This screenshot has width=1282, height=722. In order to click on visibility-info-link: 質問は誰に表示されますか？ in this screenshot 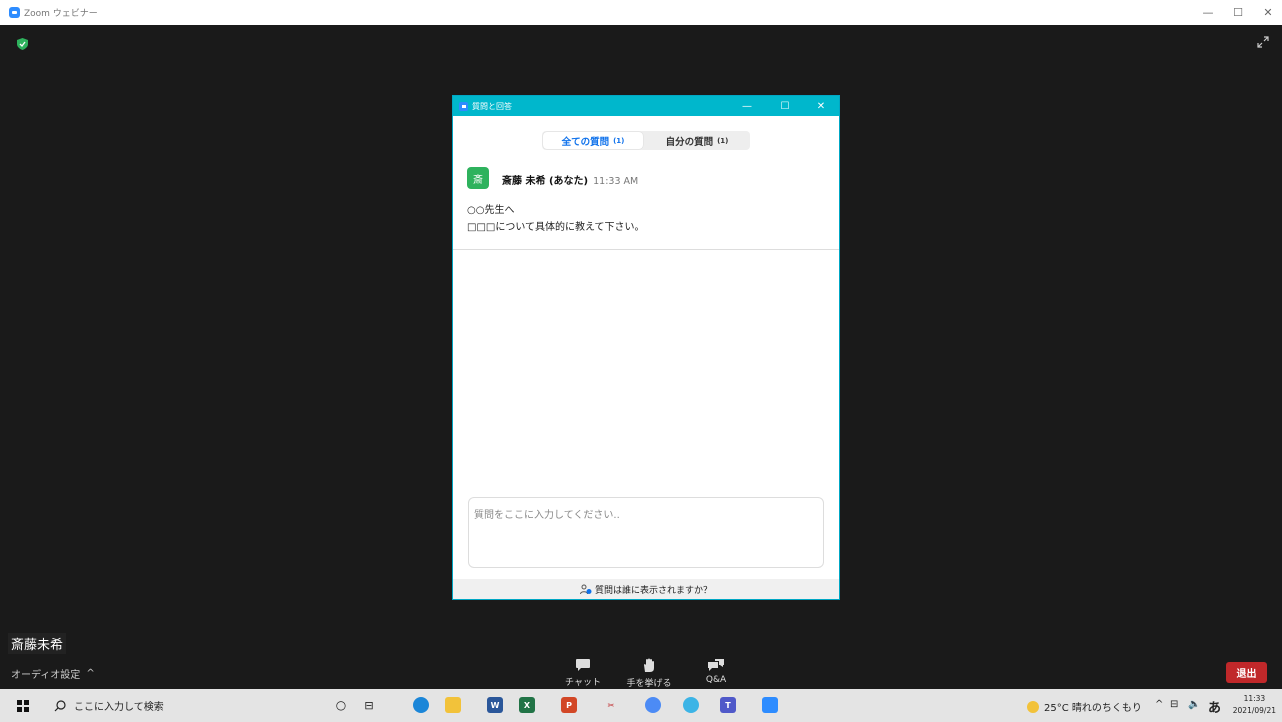, I will do `click(646, 589)`.